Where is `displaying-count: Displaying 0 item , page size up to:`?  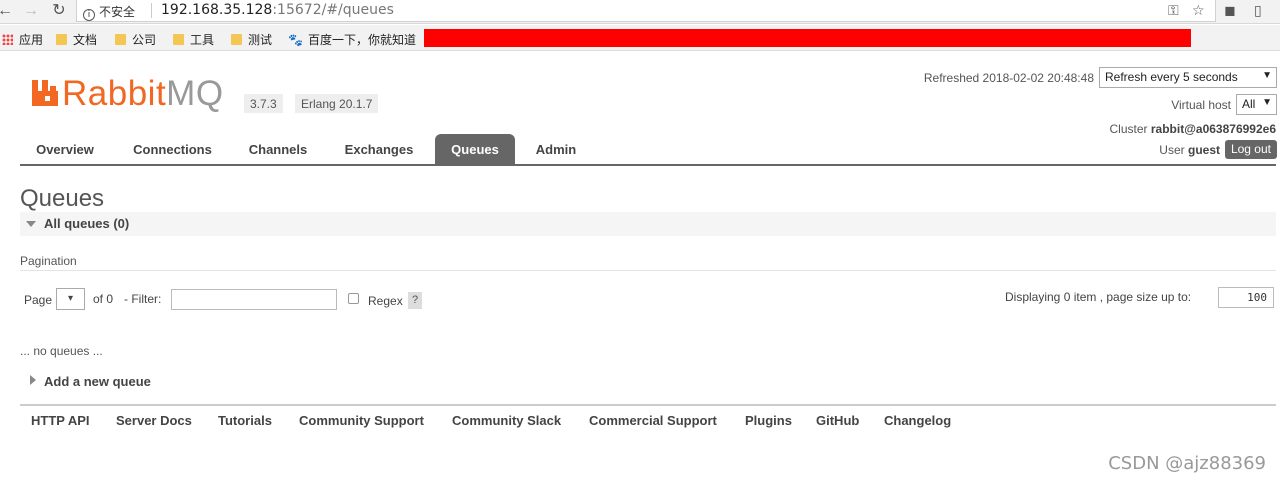
displaying-count: Displaying 0 item , page size up to: is located at coordinates (1098, 297).